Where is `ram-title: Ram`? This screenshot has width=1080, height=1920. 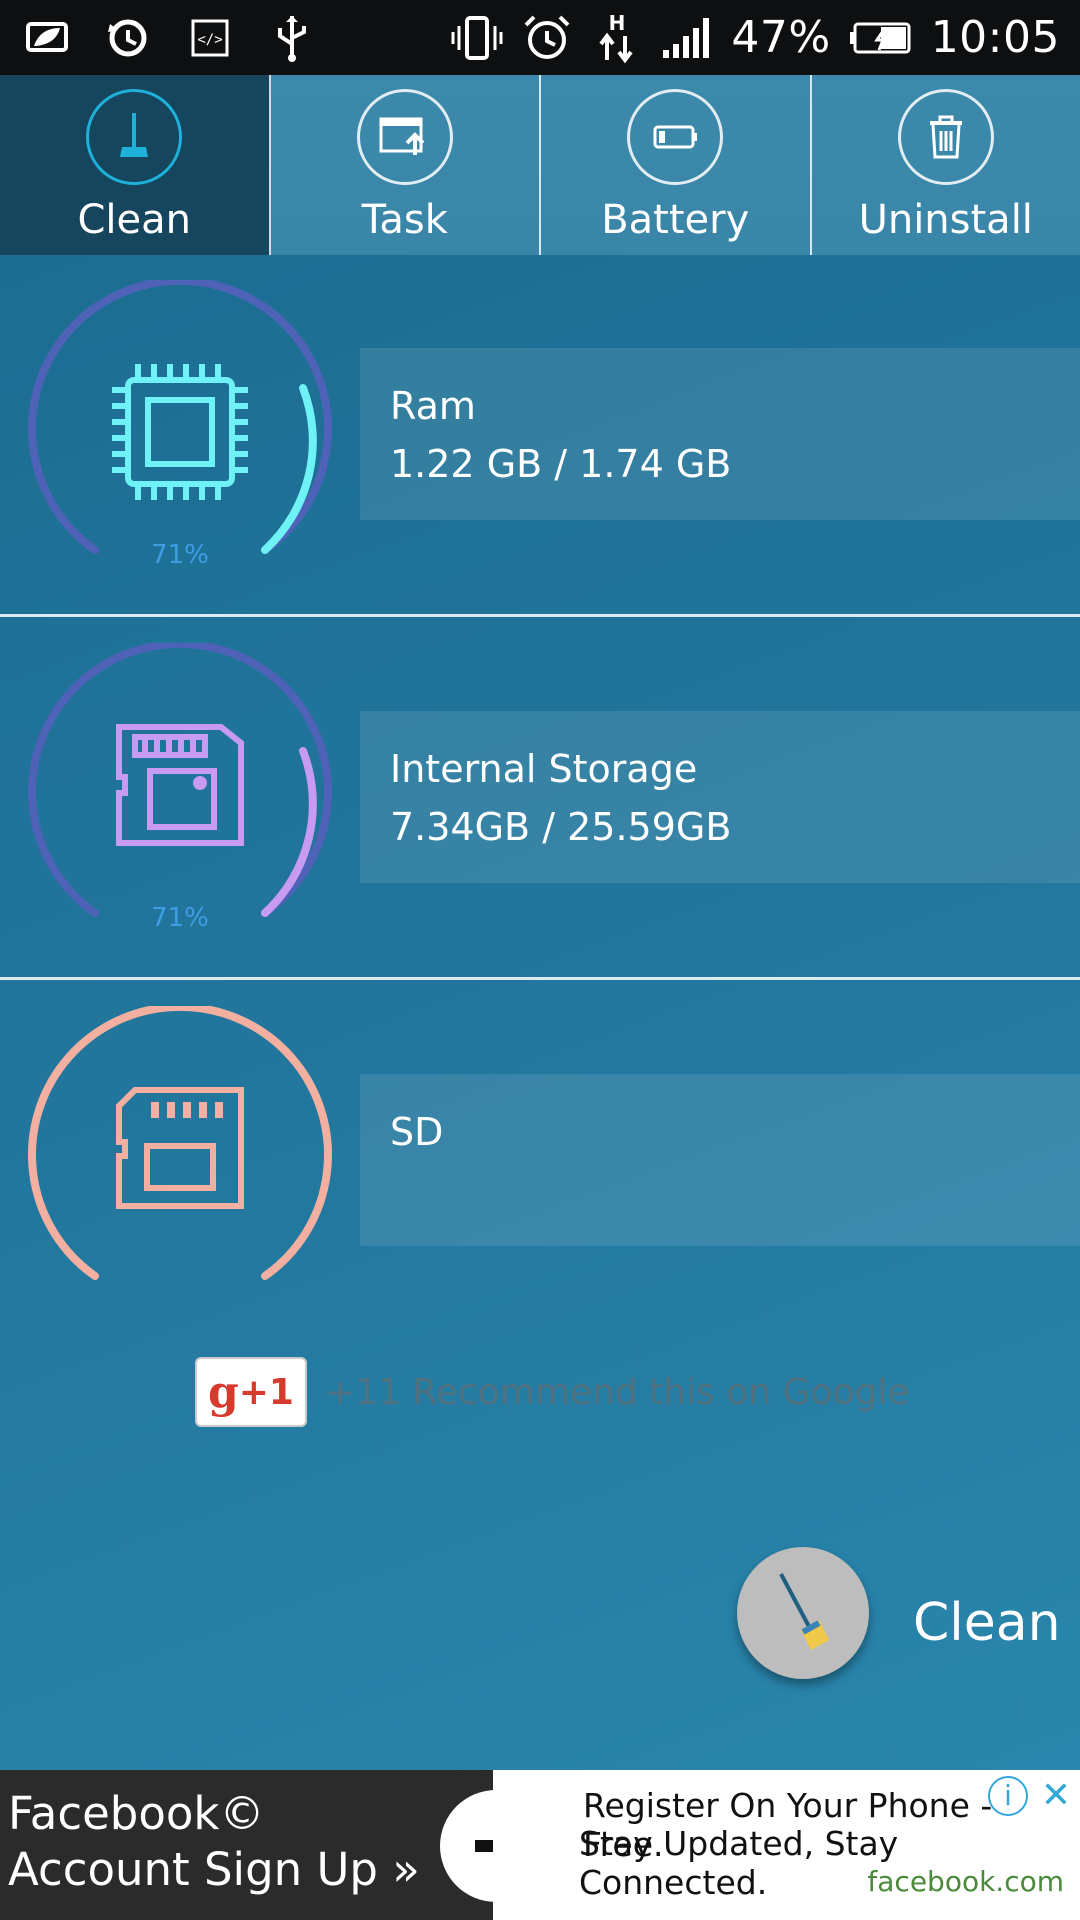
ram-title: Ram is located at coordinates (433, 406).